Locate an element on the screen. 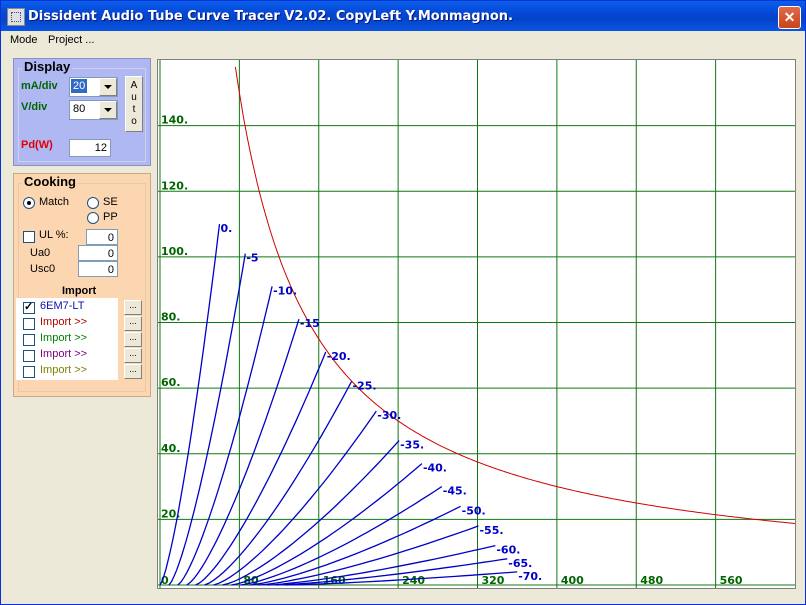 This screenshot has width=806, height=605. curve-label: -15 is located at coordinates (310, 323).